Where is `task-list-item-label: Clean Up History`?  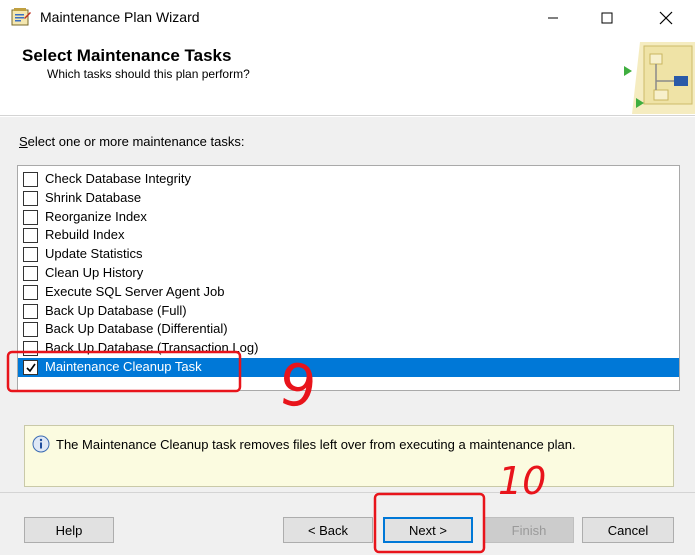 task-list-item-label: Clean Up History is located at coordinates (94, 272).